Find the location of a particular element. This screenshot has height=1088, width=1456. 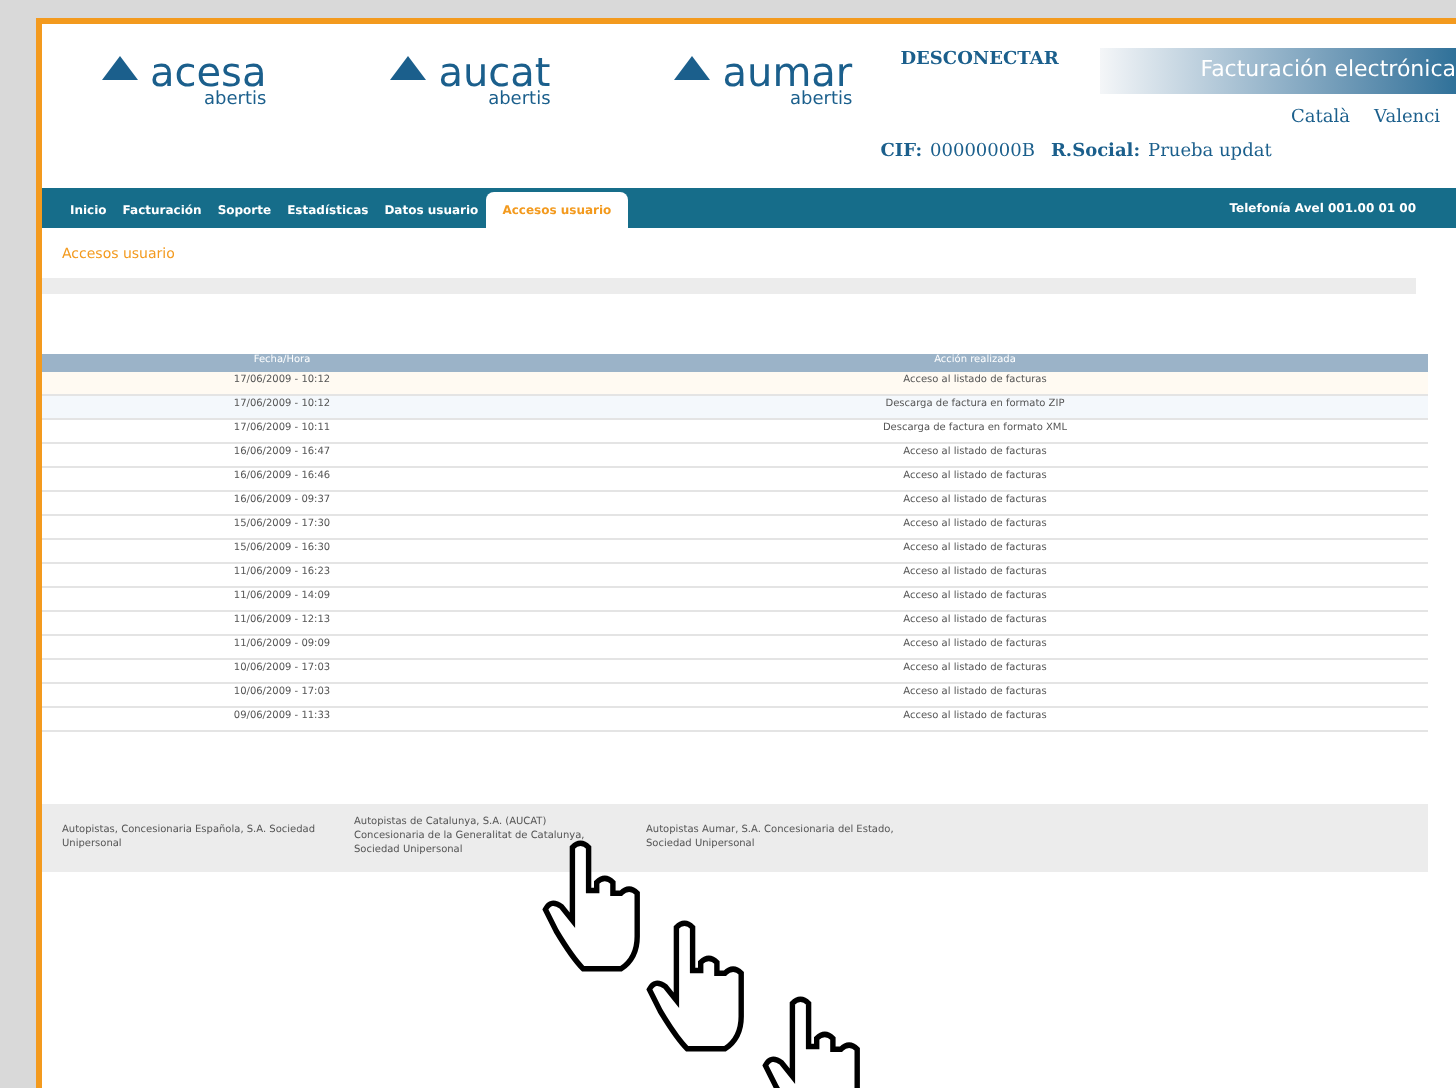

social-value: Prueba updat is located at coordinates (1210, 153).